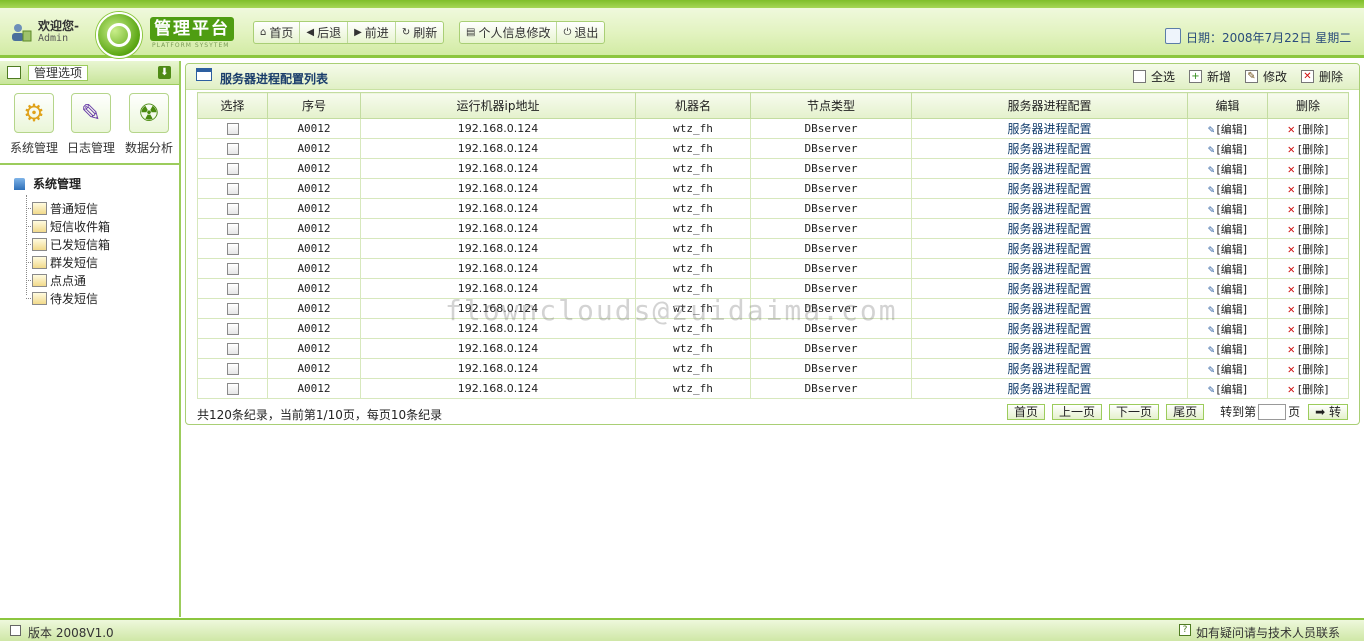 The height and width of the screenshot is (641, 1364). I want to click on tree-item-pending: 待发短信, so click(62, 298).